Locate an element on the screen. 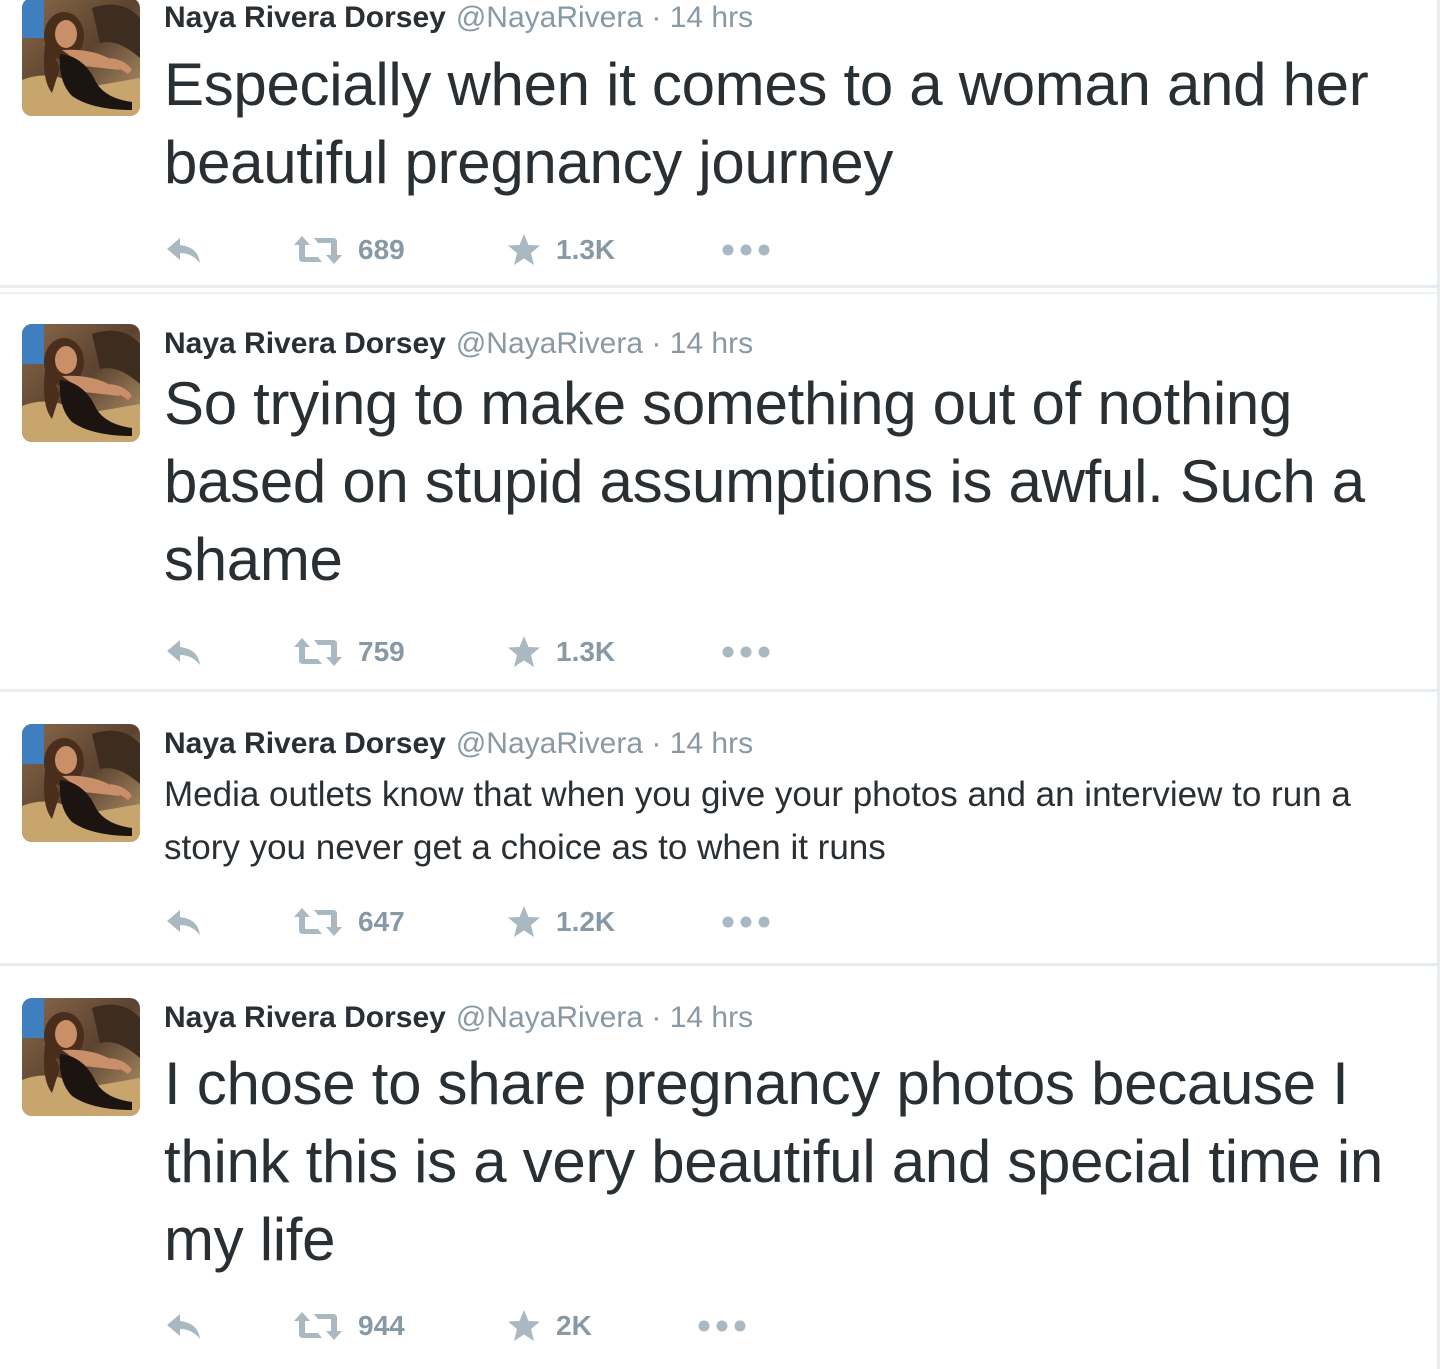 This screenshot has height=1369, width=1440. tweet-actions: 689 1.3K is located at coordinates (514, 250).